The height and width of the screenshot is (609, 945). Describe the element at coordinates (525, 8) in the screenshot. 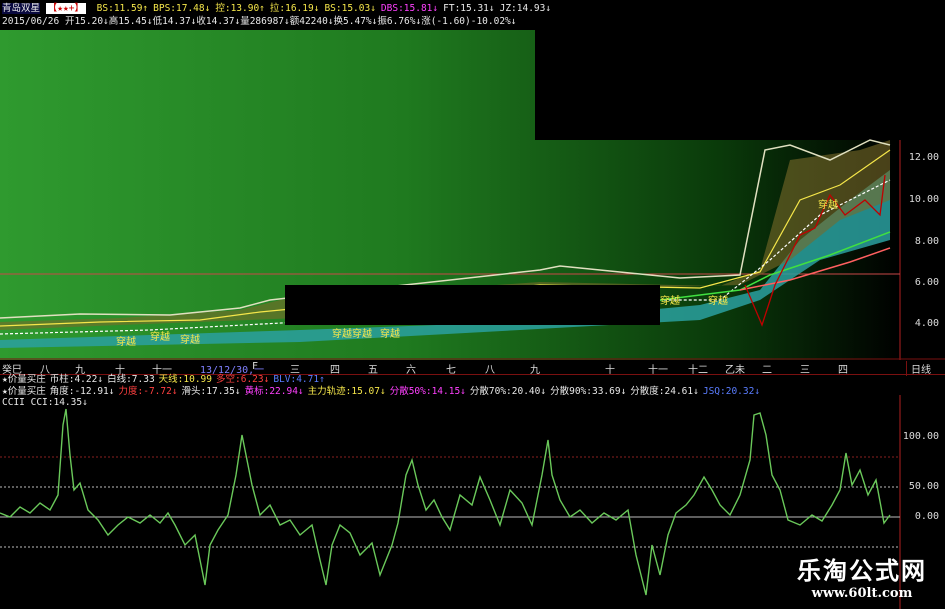

I see `header-indicator: JZ:14.93↓` at that location.